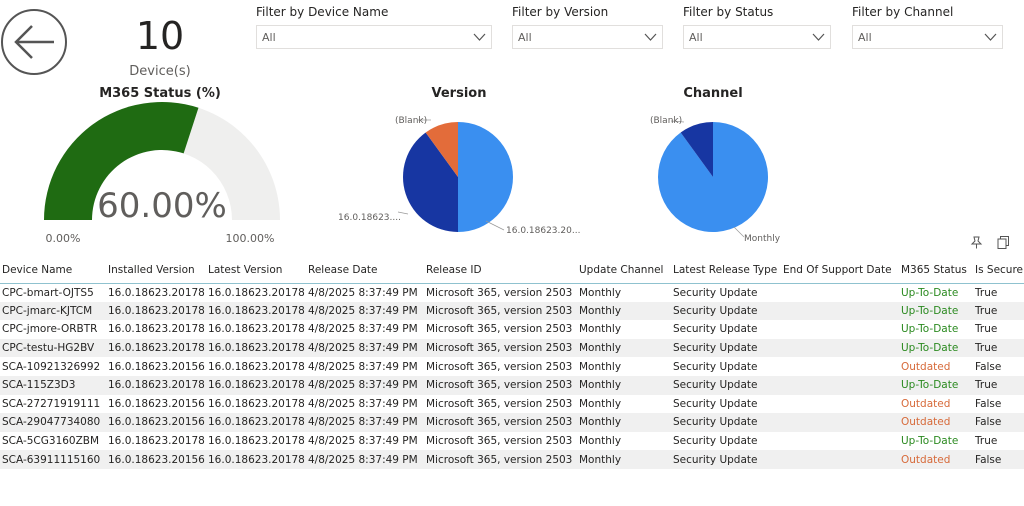 The height and width of the screenshot is (506, 1024). Describe the element at coordinates (696, 37) in the screenshot. I see `filter-status-value: All` at that location.